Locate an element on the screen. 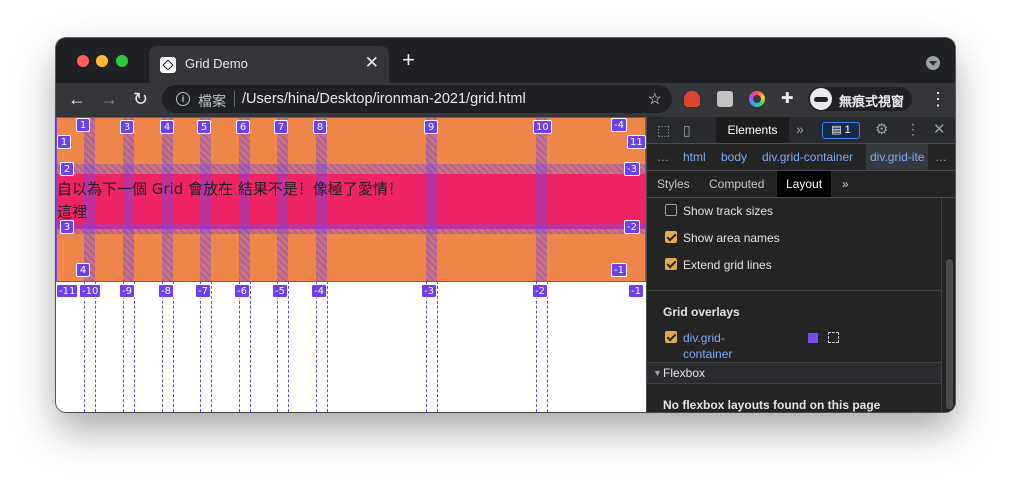 This screenshot has width=1011, height=487. grid-item-text-line-2: 結果不是！像極了愛情！ is located at coordinates (320, 189).